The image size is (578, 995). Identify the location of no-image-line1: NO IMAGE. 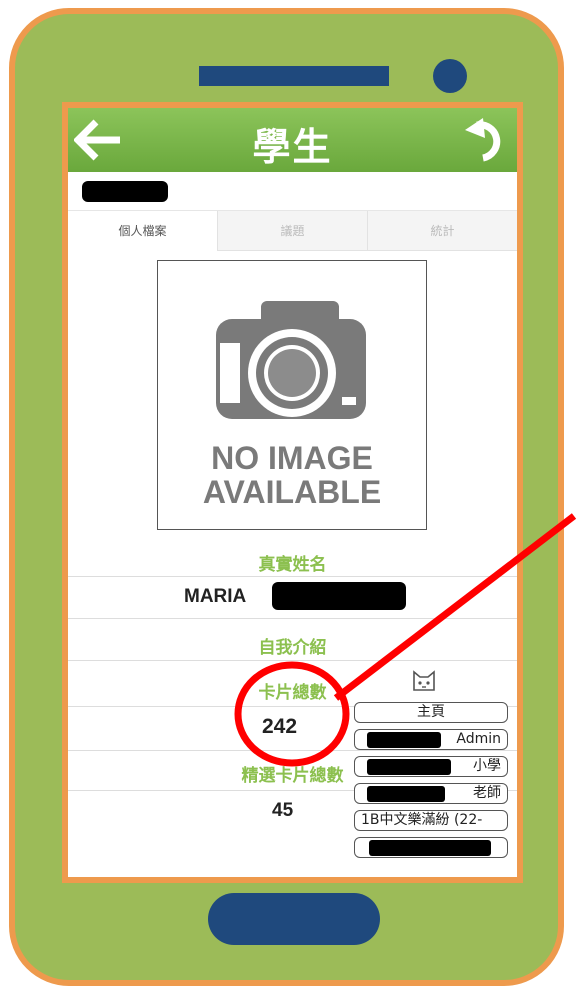
(292, 458).